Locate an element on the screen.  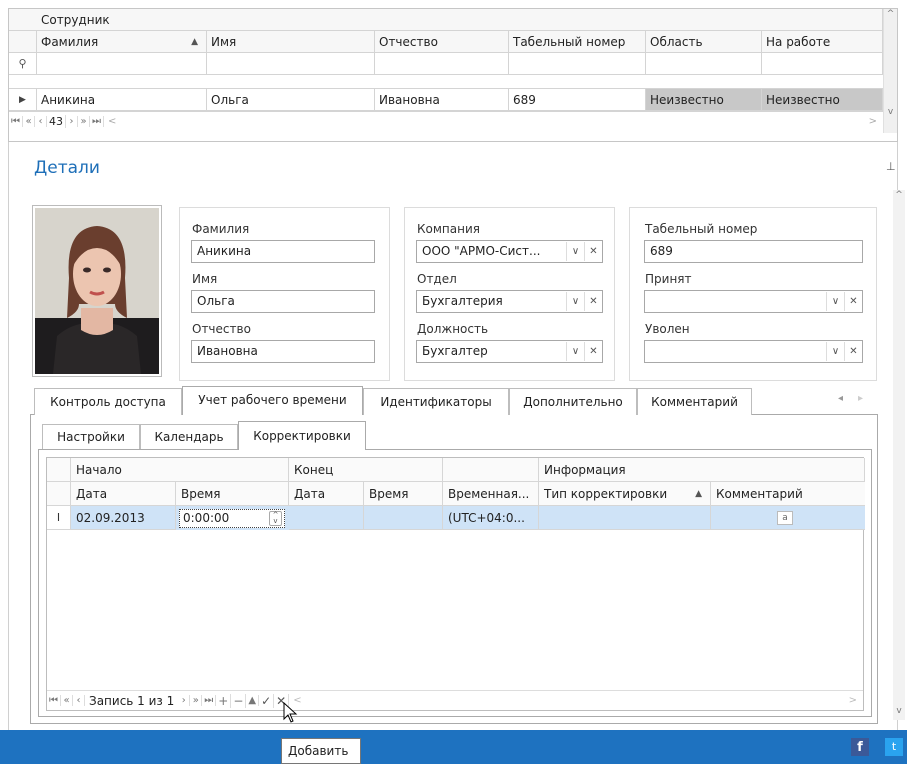
patronymic-input: Ивановна is located at coordinates (283, 351).